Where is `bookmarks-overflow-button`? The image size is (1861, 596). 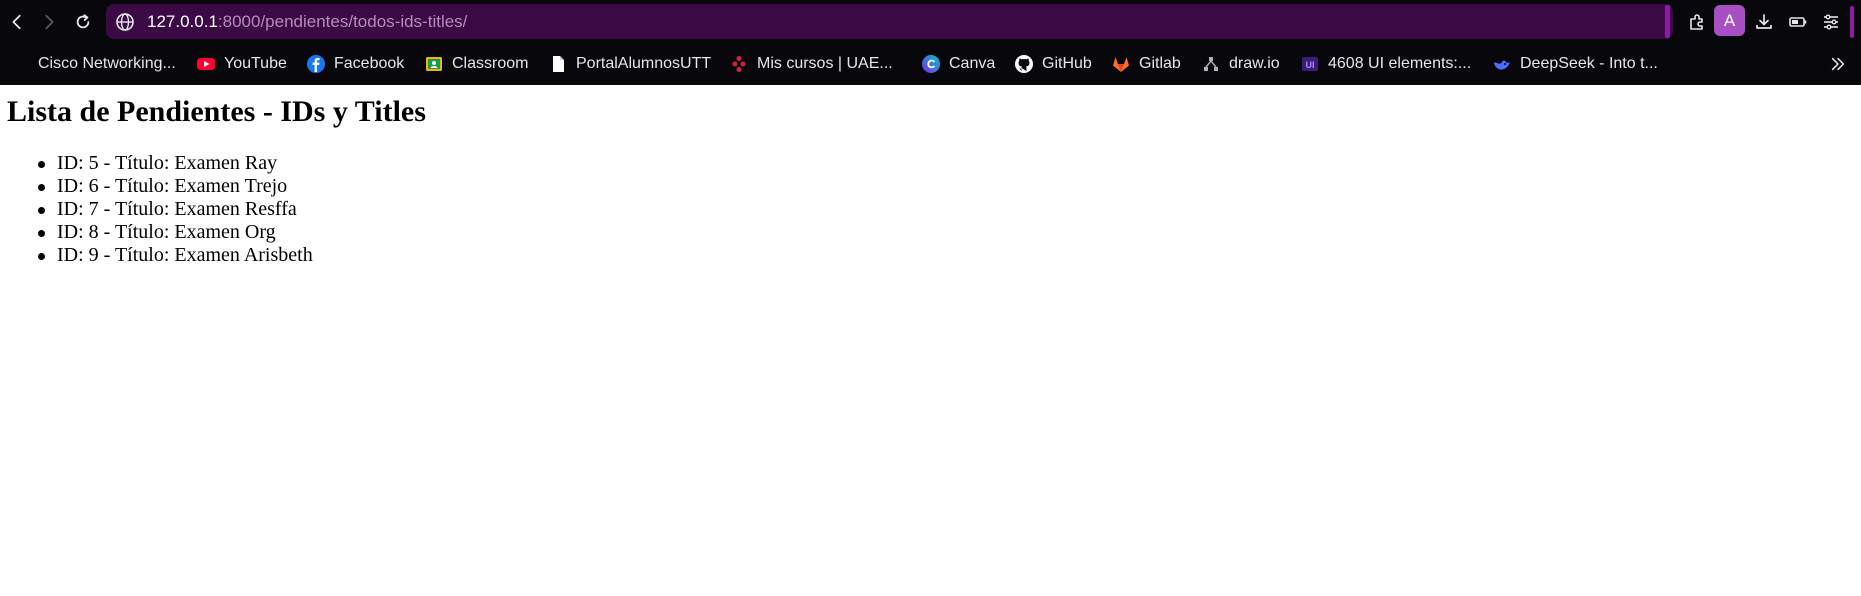
bookmarks-overflow-button is located at coordinates (1838, 64).